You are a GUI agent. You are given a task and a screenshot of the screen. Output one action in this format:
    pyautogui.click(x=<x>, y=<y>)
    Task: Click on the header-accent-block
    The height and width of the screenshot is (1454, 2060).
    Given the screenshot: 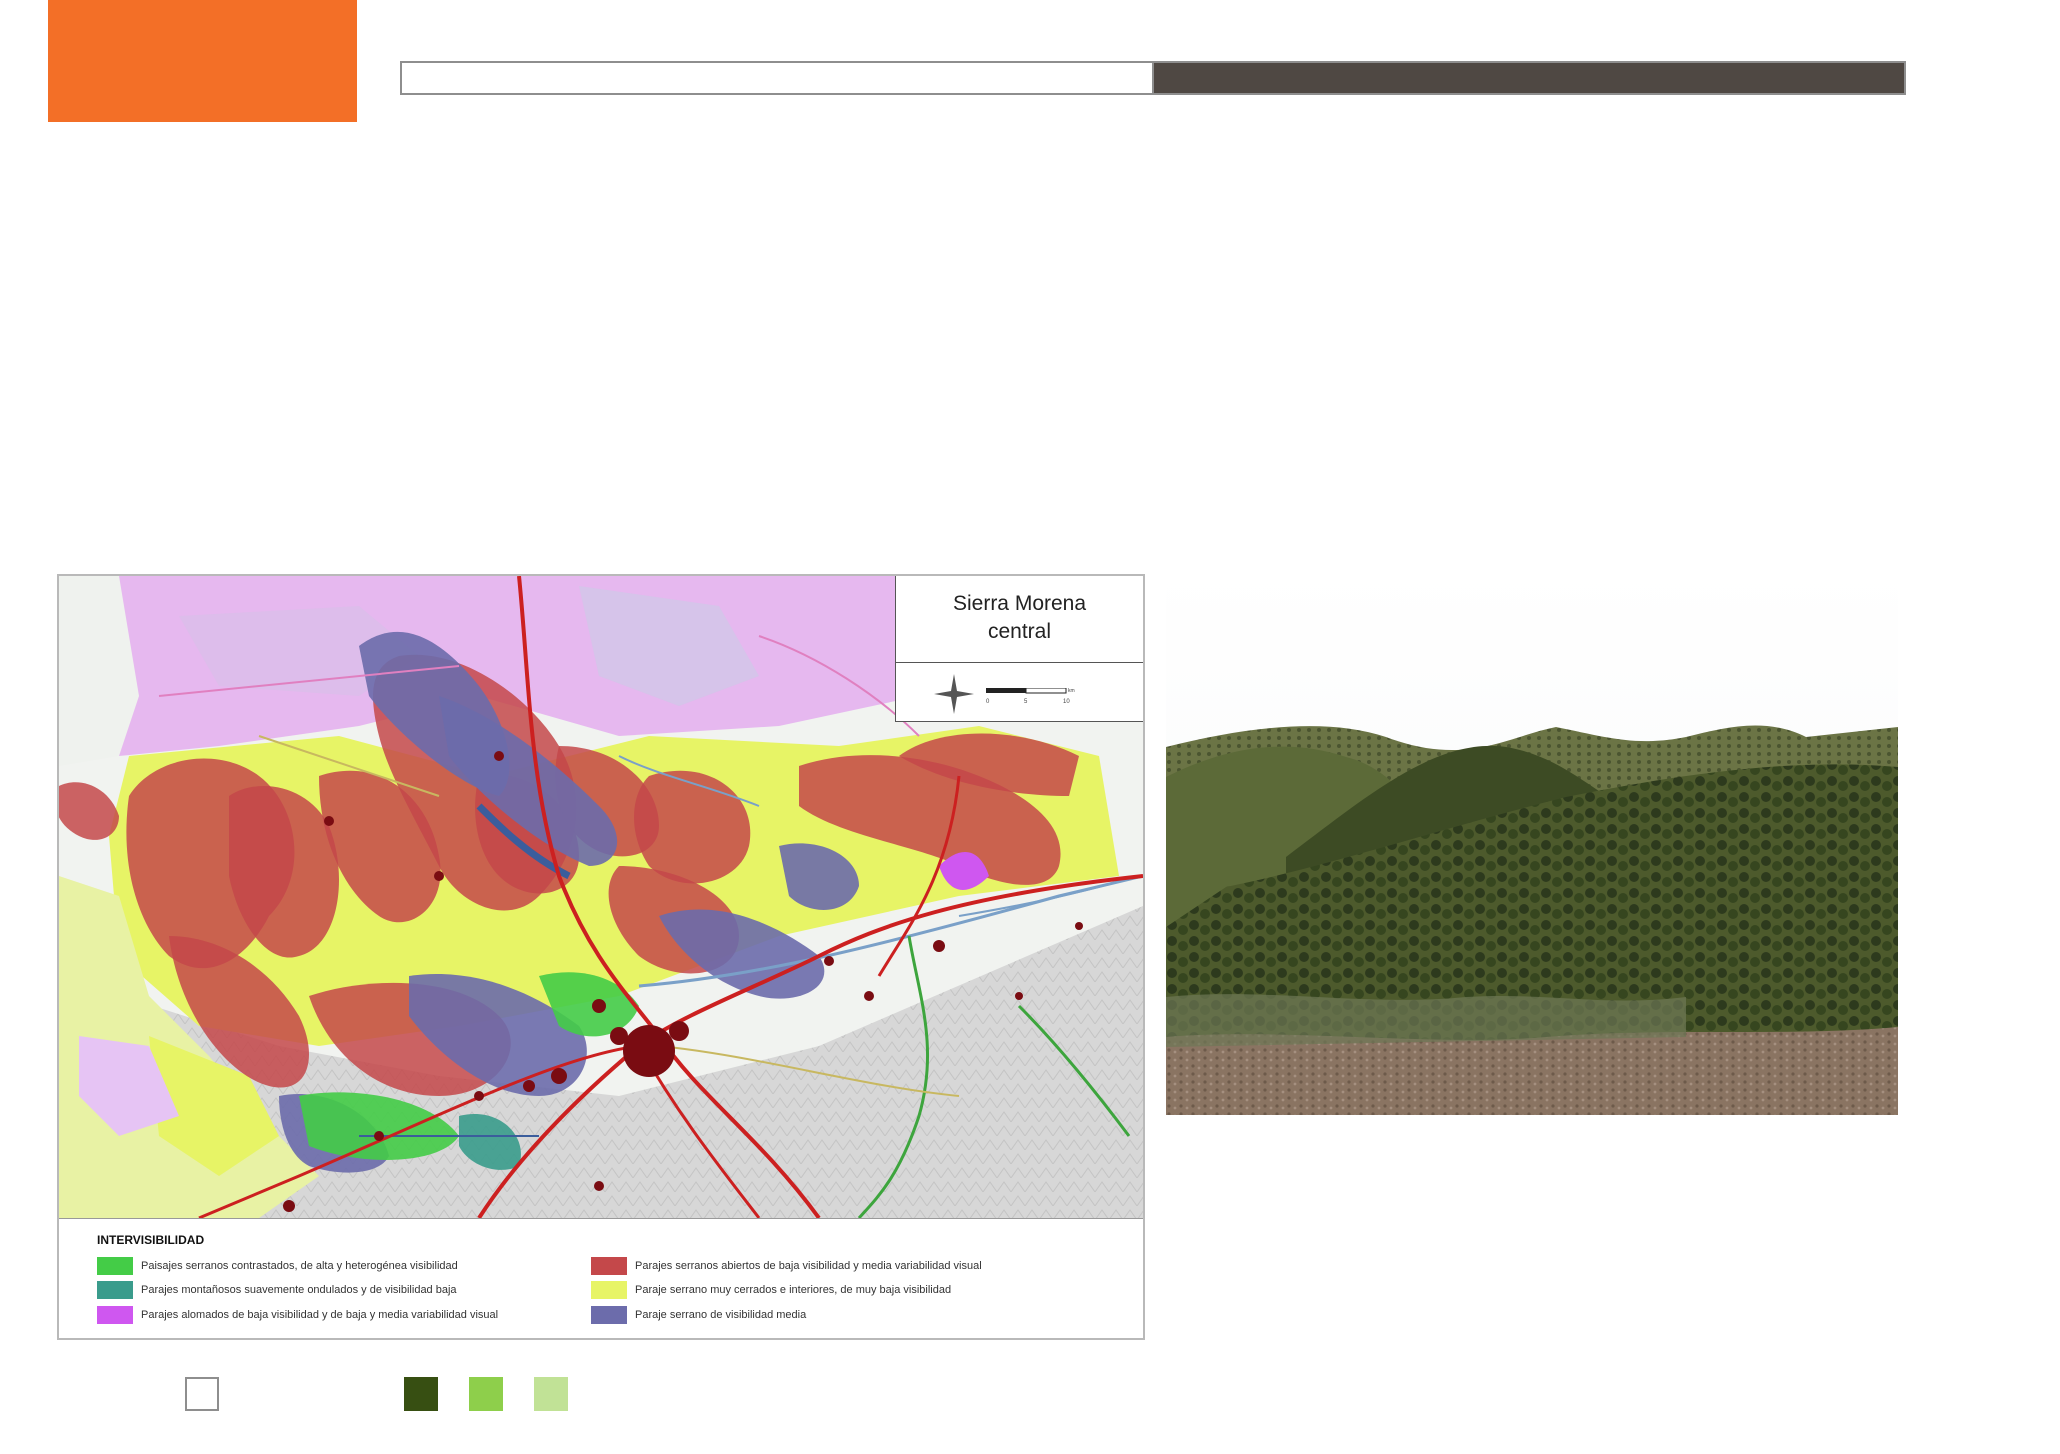 What is the action you would take?
    pyautogui.click(x=202, y=61)
    